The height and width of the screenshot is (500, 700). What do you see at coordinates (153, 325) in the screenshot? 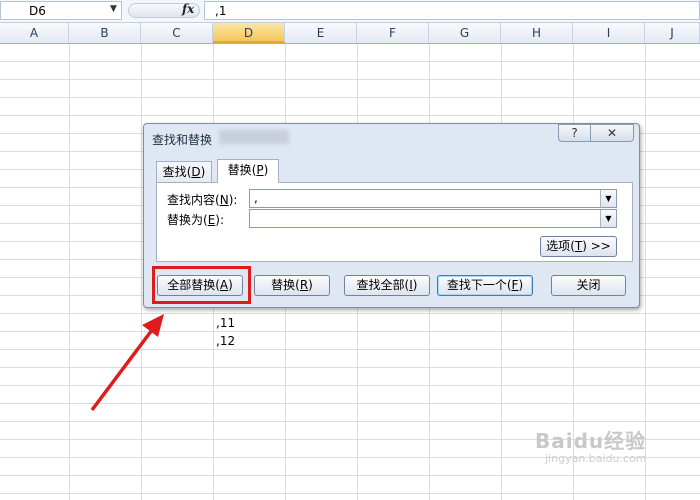
I see `annotation-arrow-head` at bounding box center [153, 325].